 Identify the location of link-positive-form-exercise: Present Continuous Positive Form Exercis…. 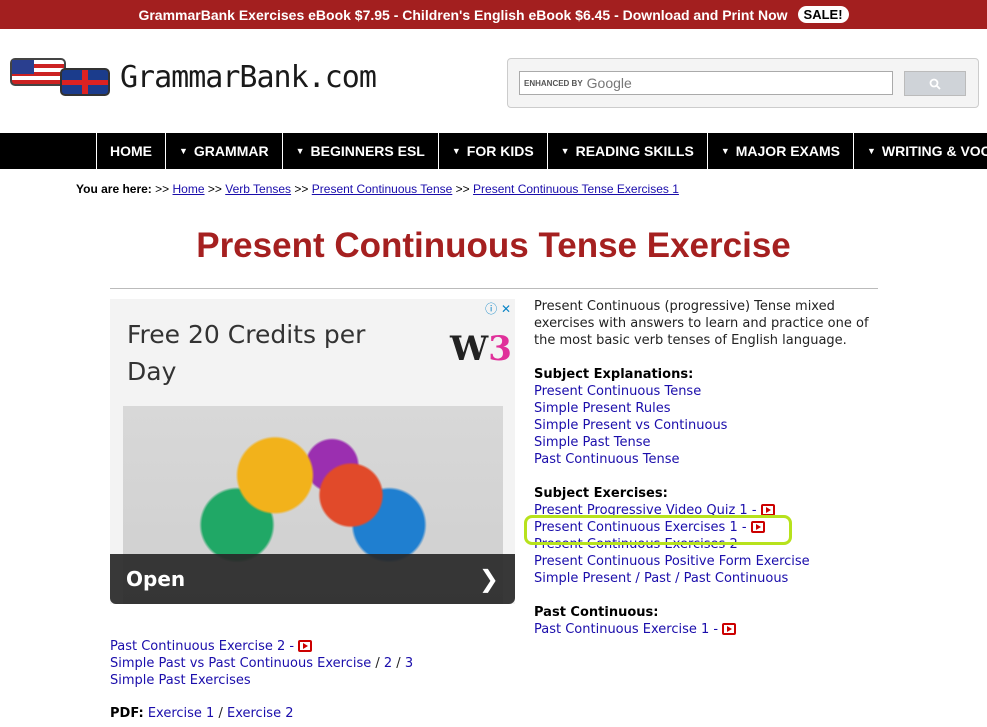
(709, 561).